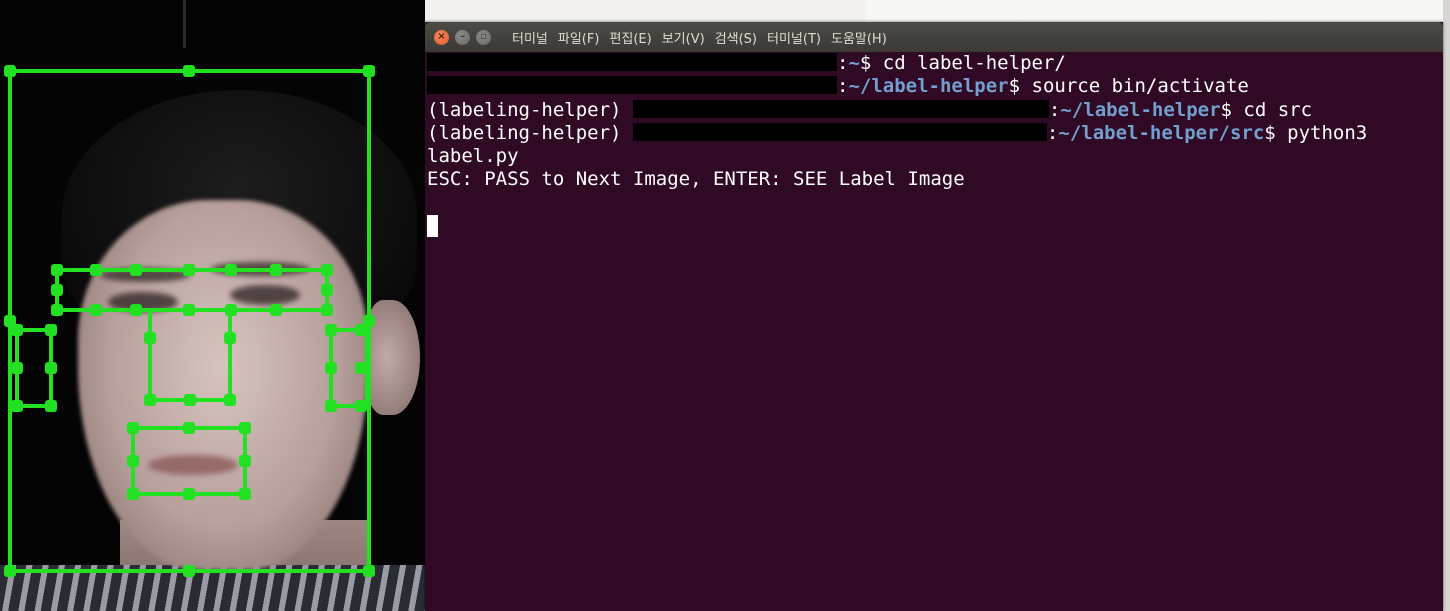  I want to click on terminal-line, so click(935, 226).